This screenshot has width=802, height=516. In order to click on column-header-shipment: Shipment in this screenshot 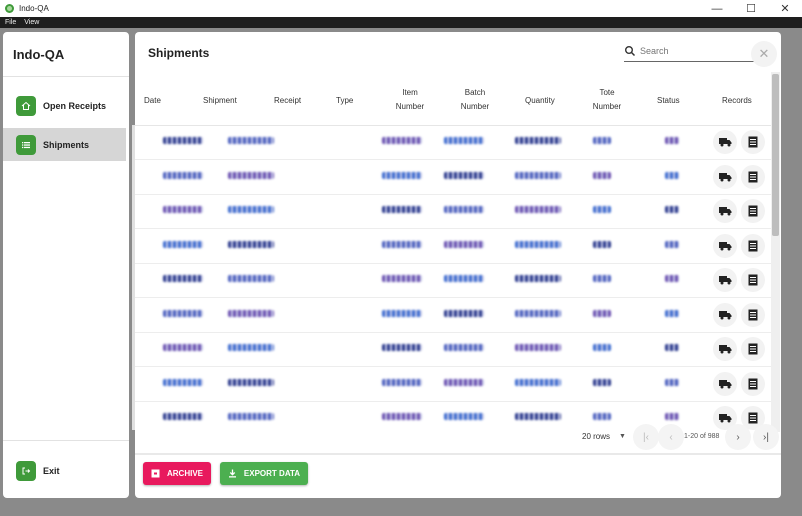, I will do `click(220, 101)`.